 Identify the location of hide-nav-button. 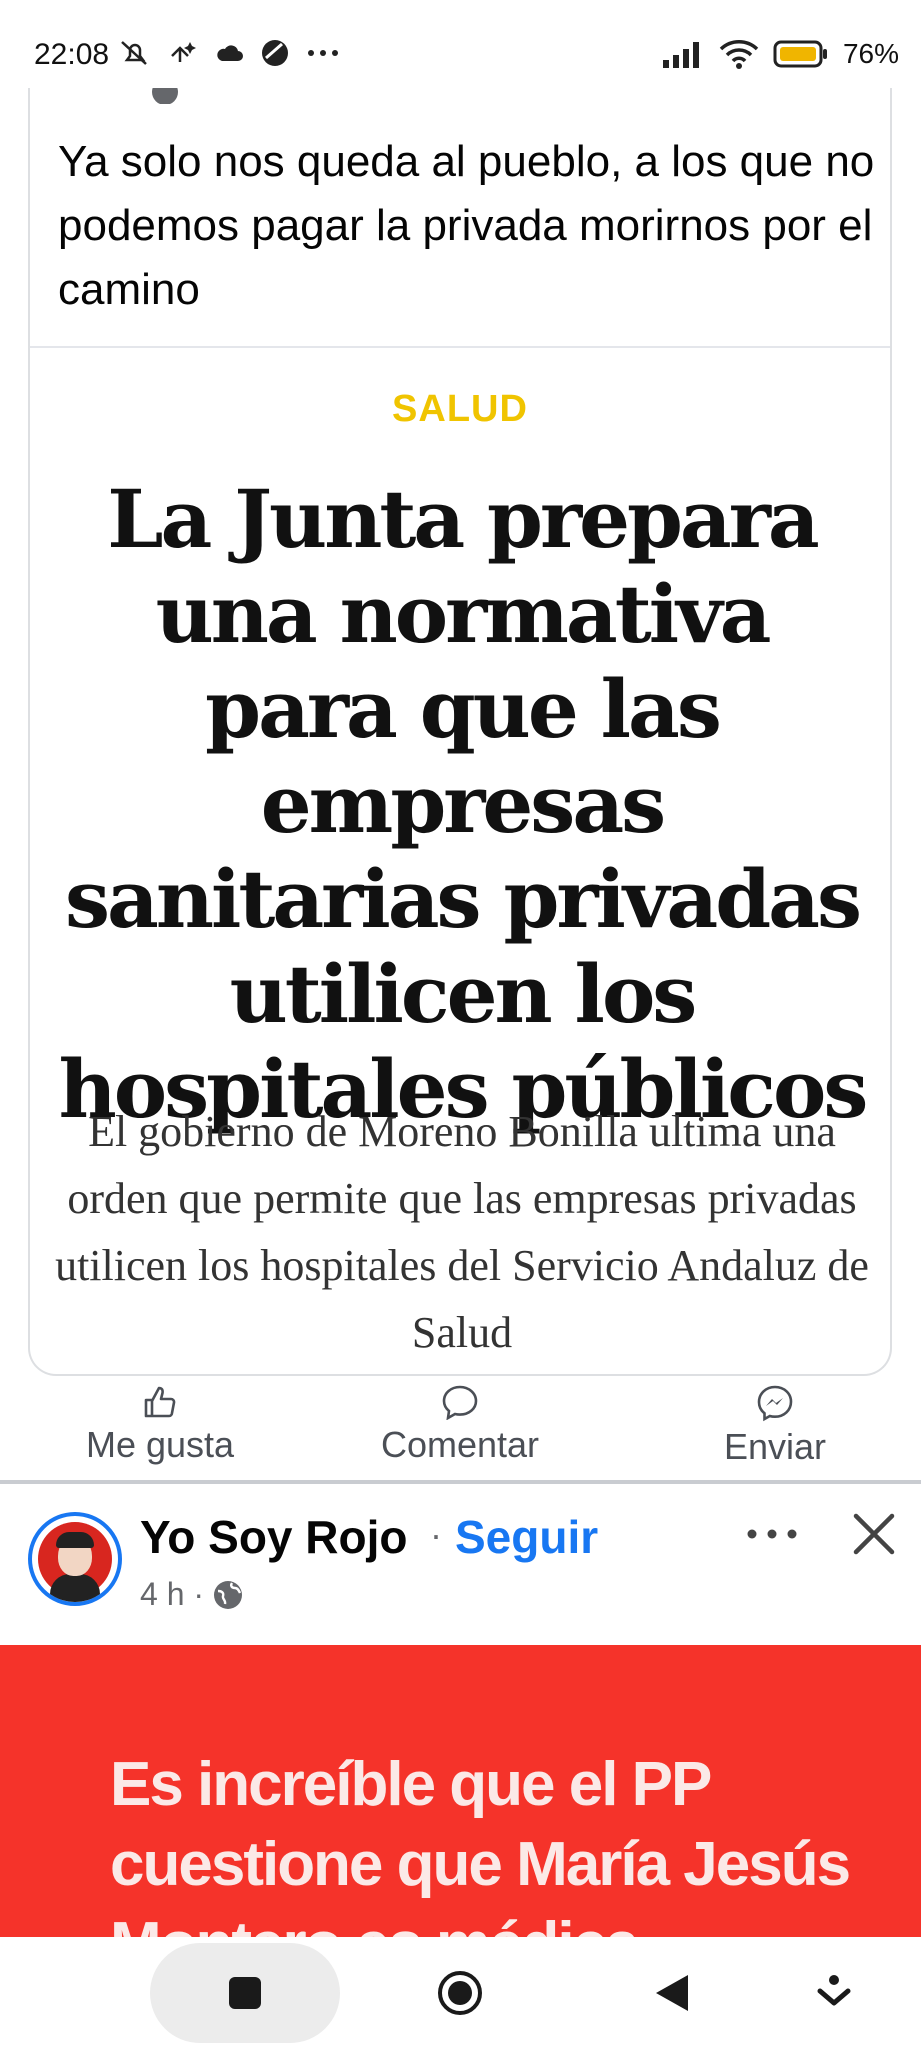
(834, 1993).